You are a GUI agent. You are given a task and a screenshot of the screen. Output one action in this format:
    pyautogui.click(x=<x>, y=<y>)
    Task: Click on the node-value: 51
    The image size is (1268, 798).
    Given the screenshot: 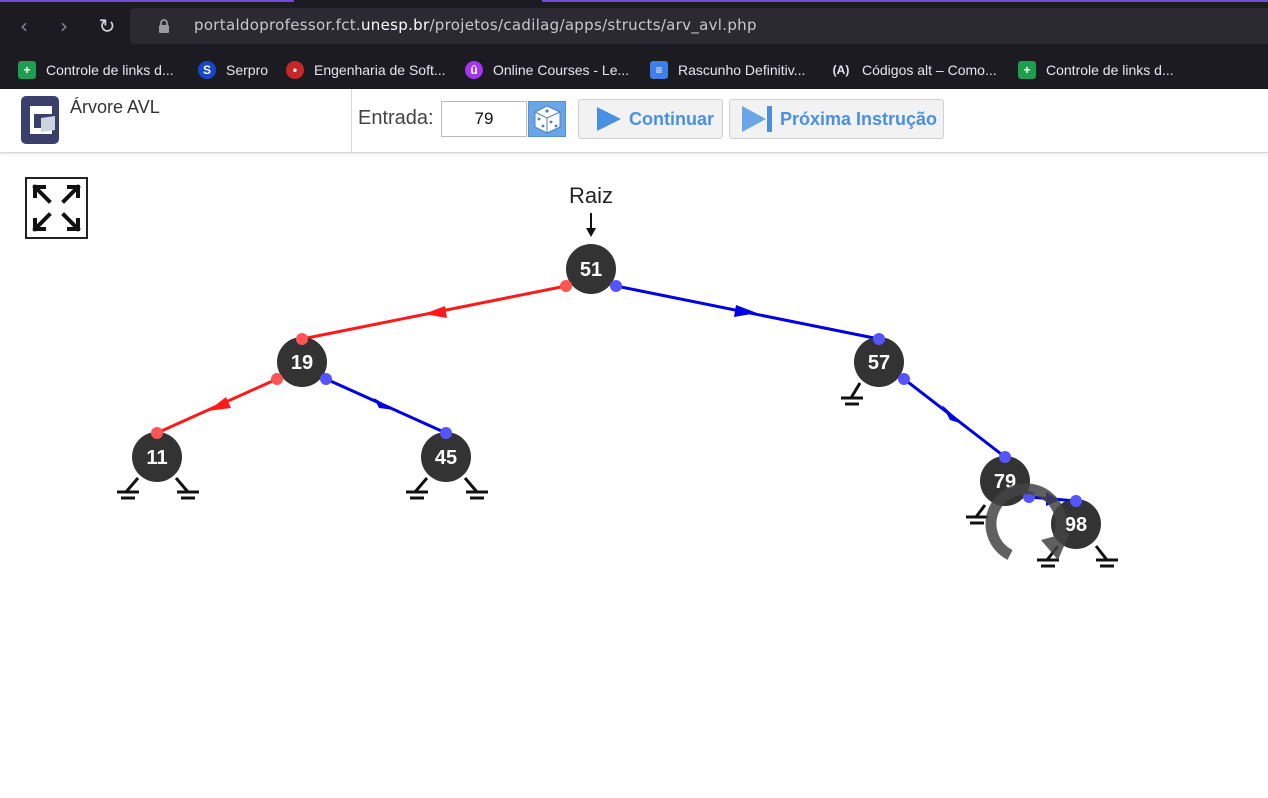 What is the action you would take?
    pyautogui.click(x=591, y=270)
    